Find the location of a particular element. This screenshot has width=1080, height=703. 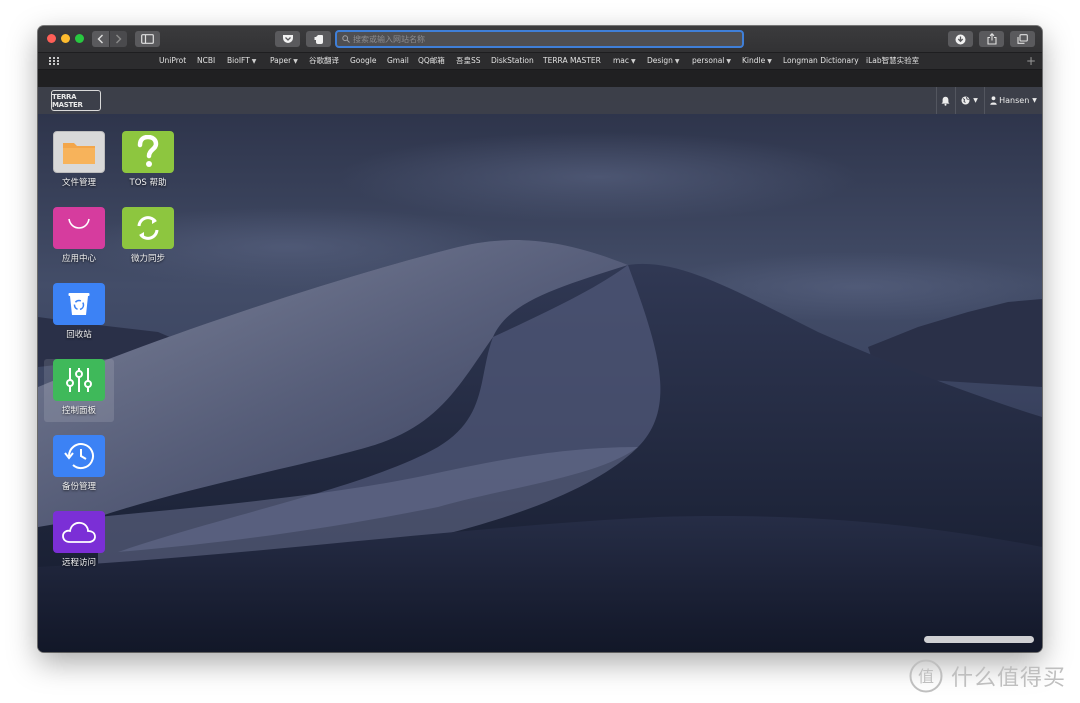

sync-icon is located at coordinates (148, 228).